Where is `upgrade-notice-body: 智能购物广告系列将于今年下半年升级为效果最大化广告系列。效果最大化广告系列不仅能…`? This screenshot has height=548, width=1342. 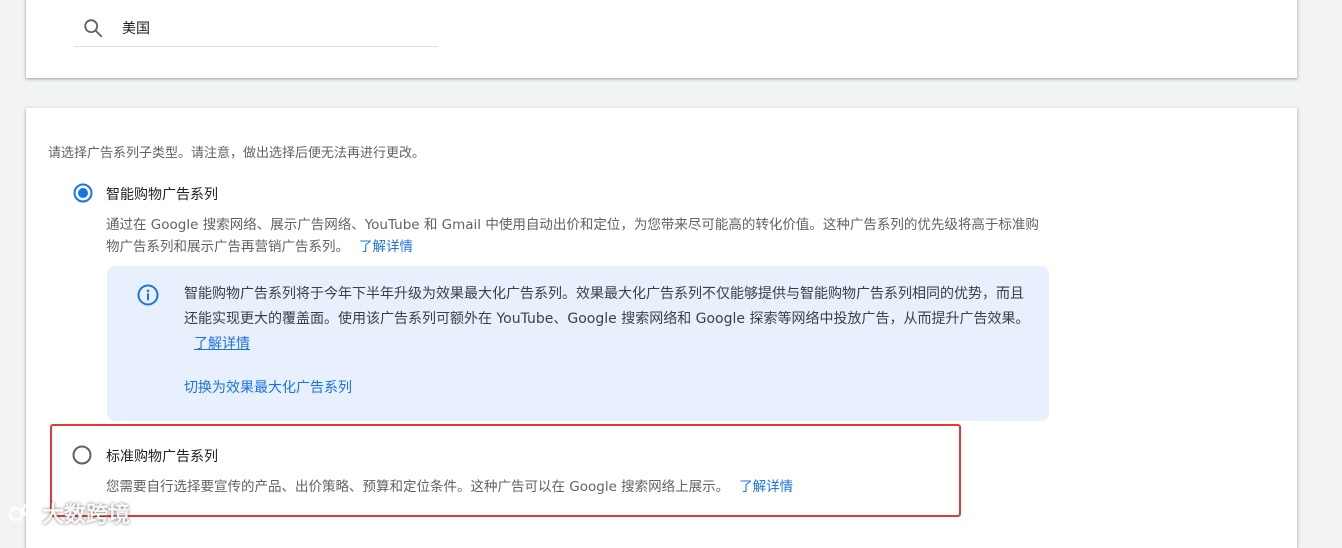 upgrade-notice-body: 智能购物广告系列将于今年下半年升级为效果最大化广告系列。效果最大化广告系列不仅能… is located at coordinates (607, 306).